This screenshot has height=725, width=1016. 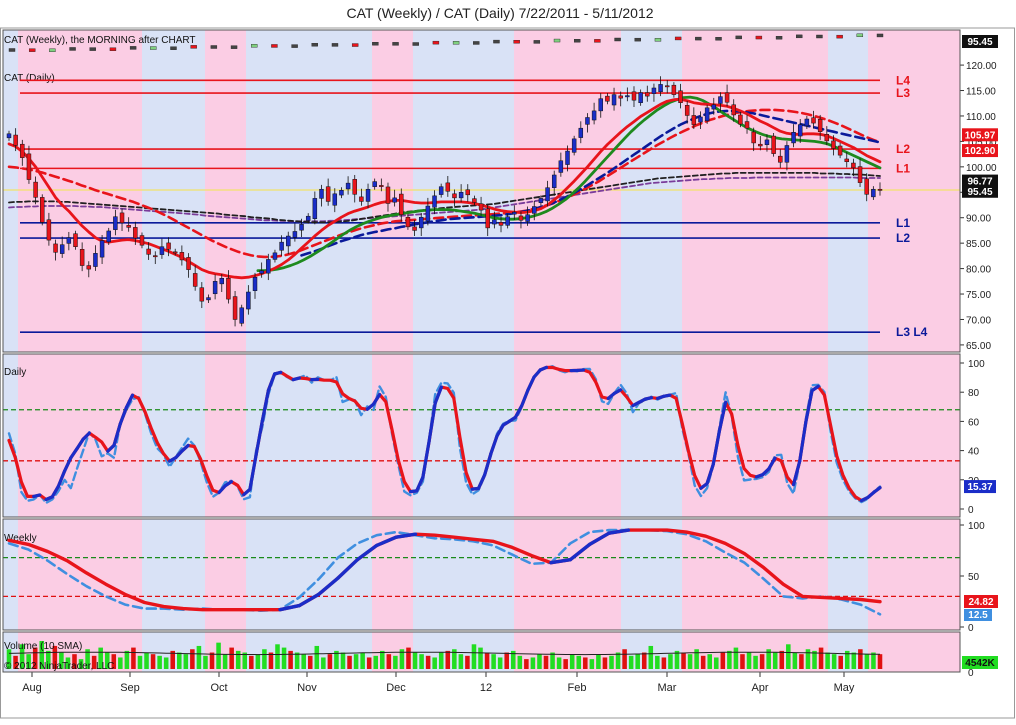 What do you see at coordinates (980, 663) in the screenshot?
I see `volume-value-badge-text: 4542K` at bounding box center [980, 663].